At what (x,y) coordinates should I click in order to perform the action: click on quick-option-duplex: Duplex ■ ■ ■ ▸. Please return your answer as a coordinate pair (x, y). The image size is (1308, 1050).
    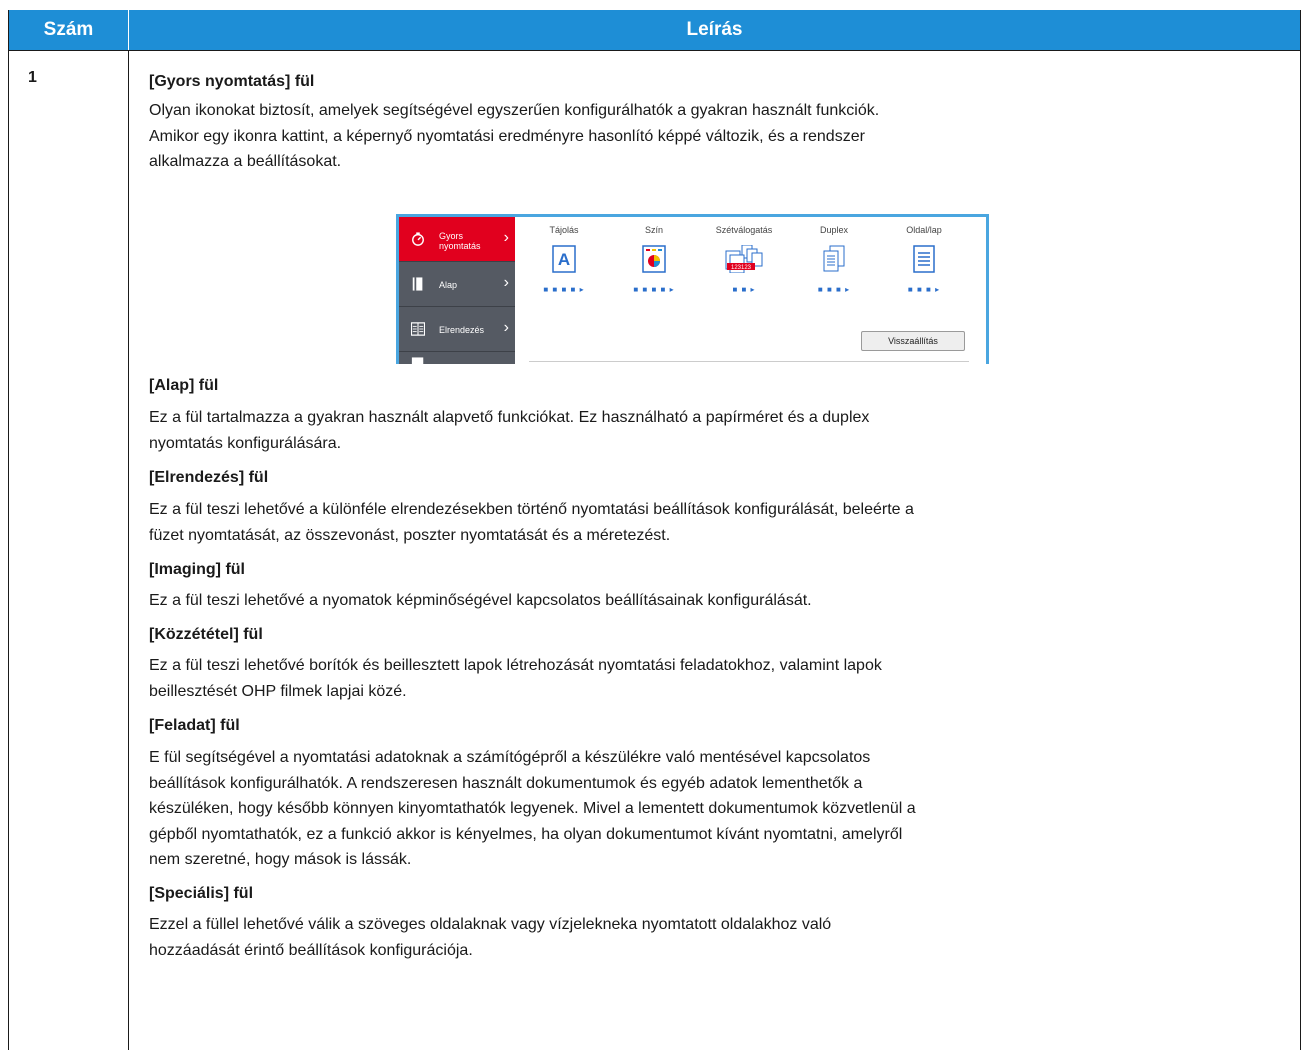
    Looking at the image, I should click on (834, 259).